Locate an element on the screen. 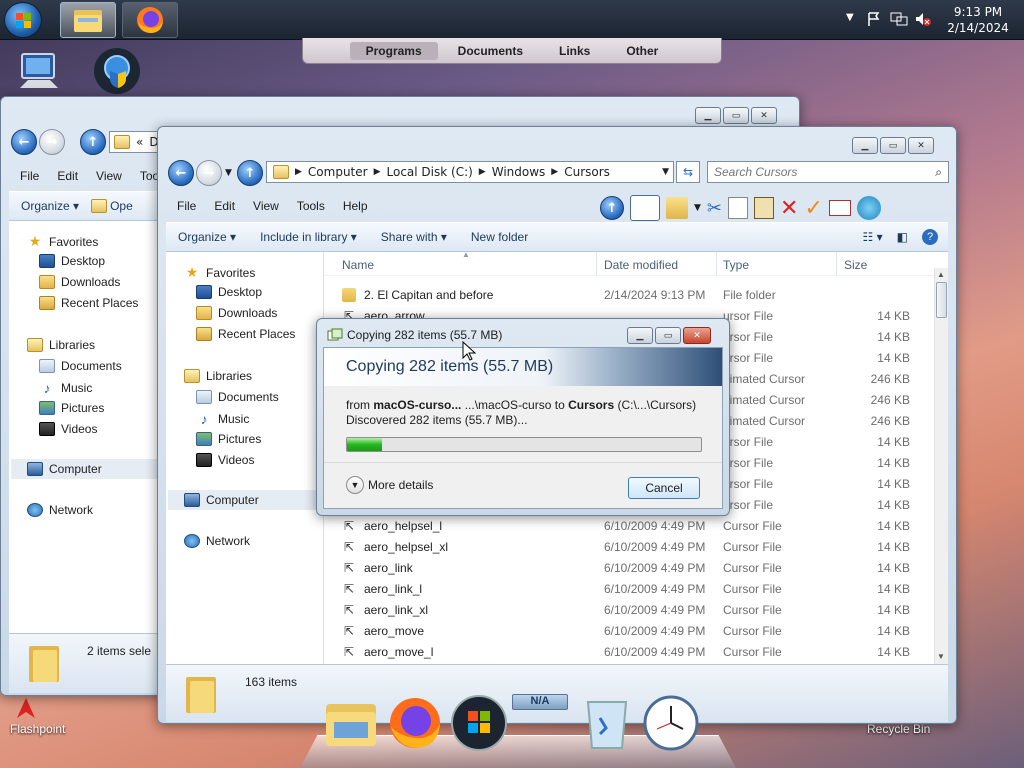 The height and width of the screenshot is (768, 1024). back-nav-desktop: Desktop is located at coordinates (72, 261).